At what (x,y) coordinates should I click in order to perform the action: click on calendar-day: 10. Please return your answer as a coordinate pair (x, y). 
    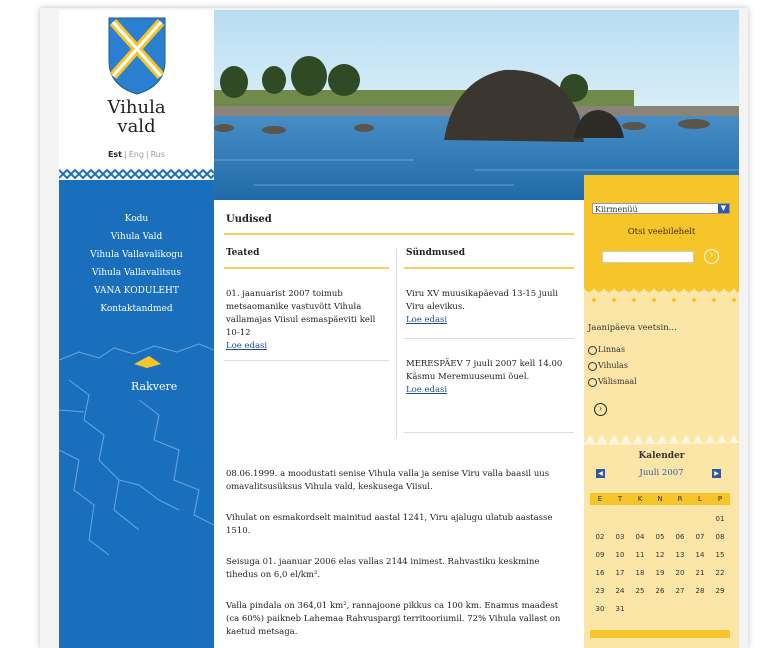
    Looking at the image, I should click on (620, 555).